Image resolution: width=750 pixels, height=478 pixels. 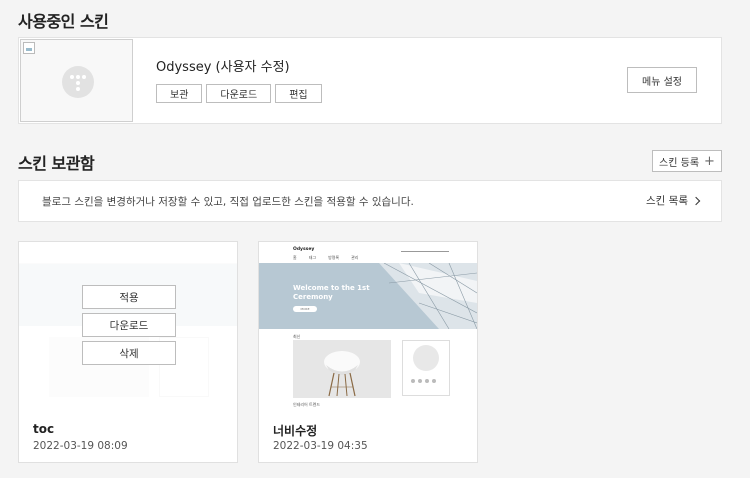 I want to click on skin-card-toc: 적용 다운로드 삭제 toc 2022-03-19 08:09, so click(x=128, y=352).